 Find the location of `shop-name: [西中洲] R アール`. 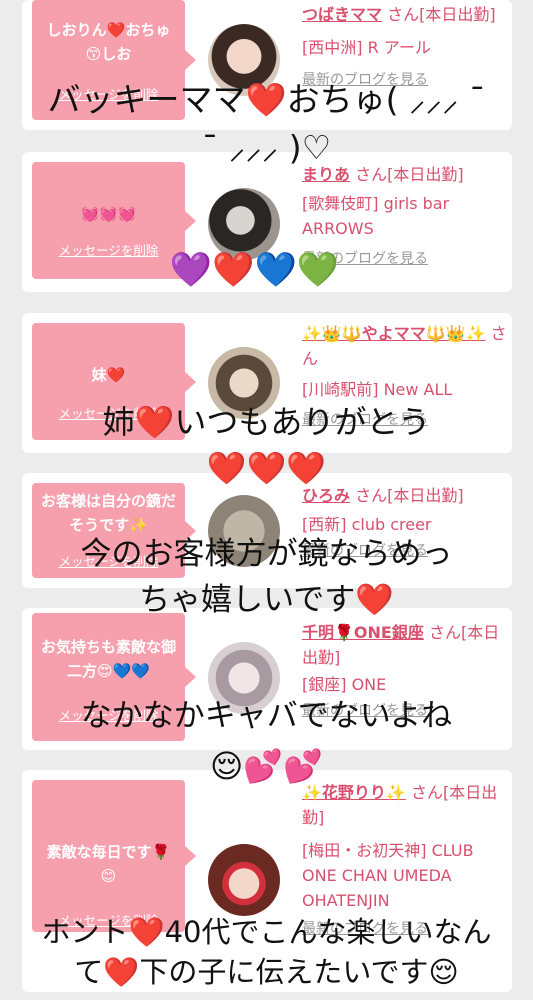

shop-name: [西中洲] R アール is located at coordinates (366, 47).